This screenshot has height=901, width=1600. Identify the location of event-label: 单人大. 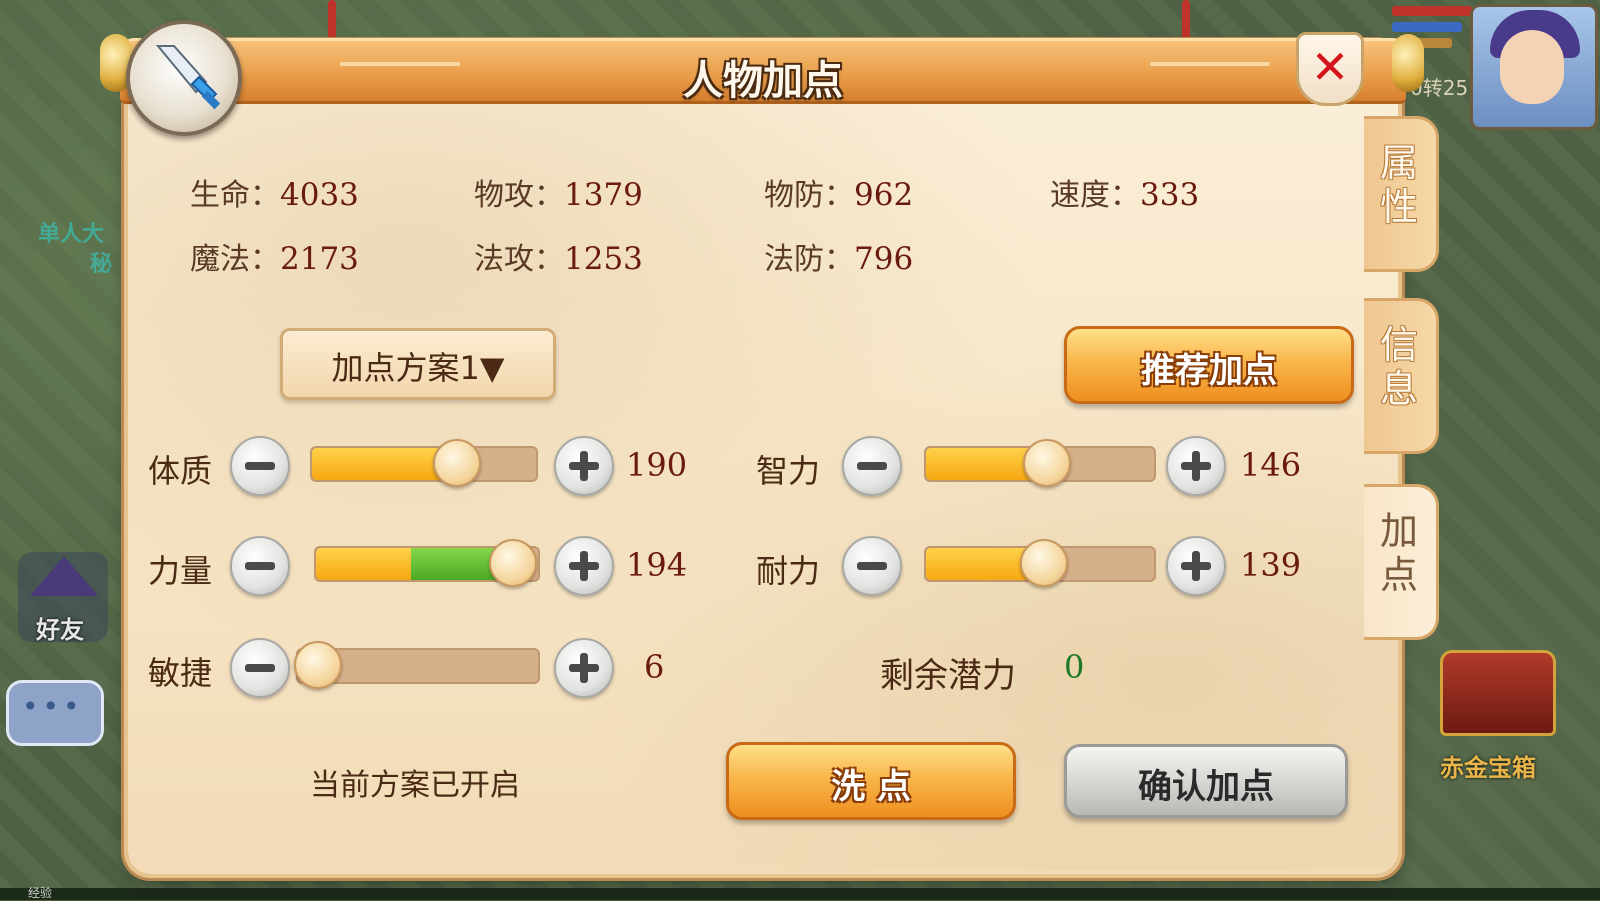
(71, 232).